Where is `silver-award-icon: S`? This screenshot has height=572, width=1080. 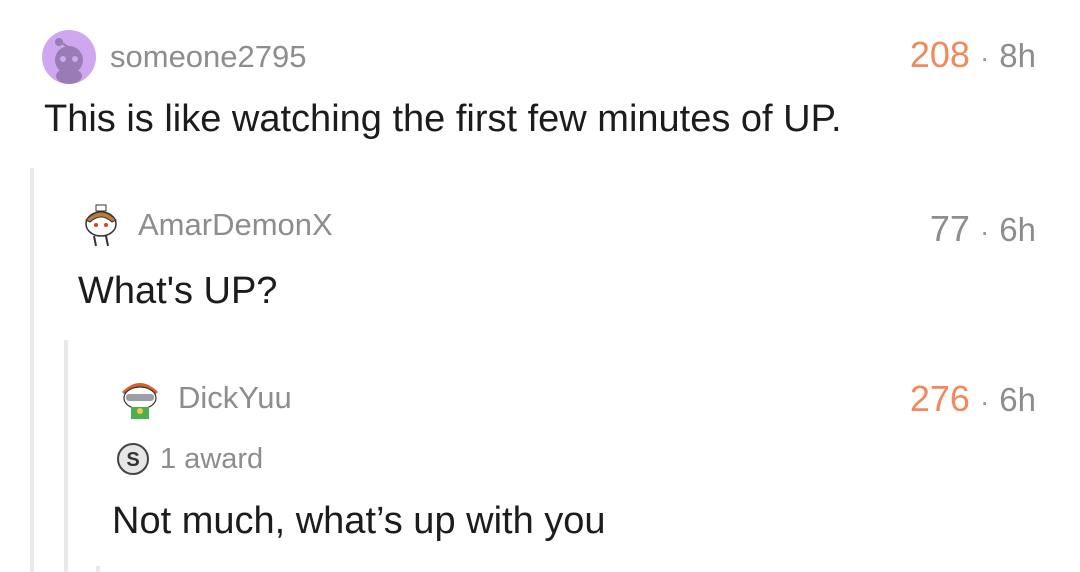 silver-award-icon: S is located at coordinates (133, 459).